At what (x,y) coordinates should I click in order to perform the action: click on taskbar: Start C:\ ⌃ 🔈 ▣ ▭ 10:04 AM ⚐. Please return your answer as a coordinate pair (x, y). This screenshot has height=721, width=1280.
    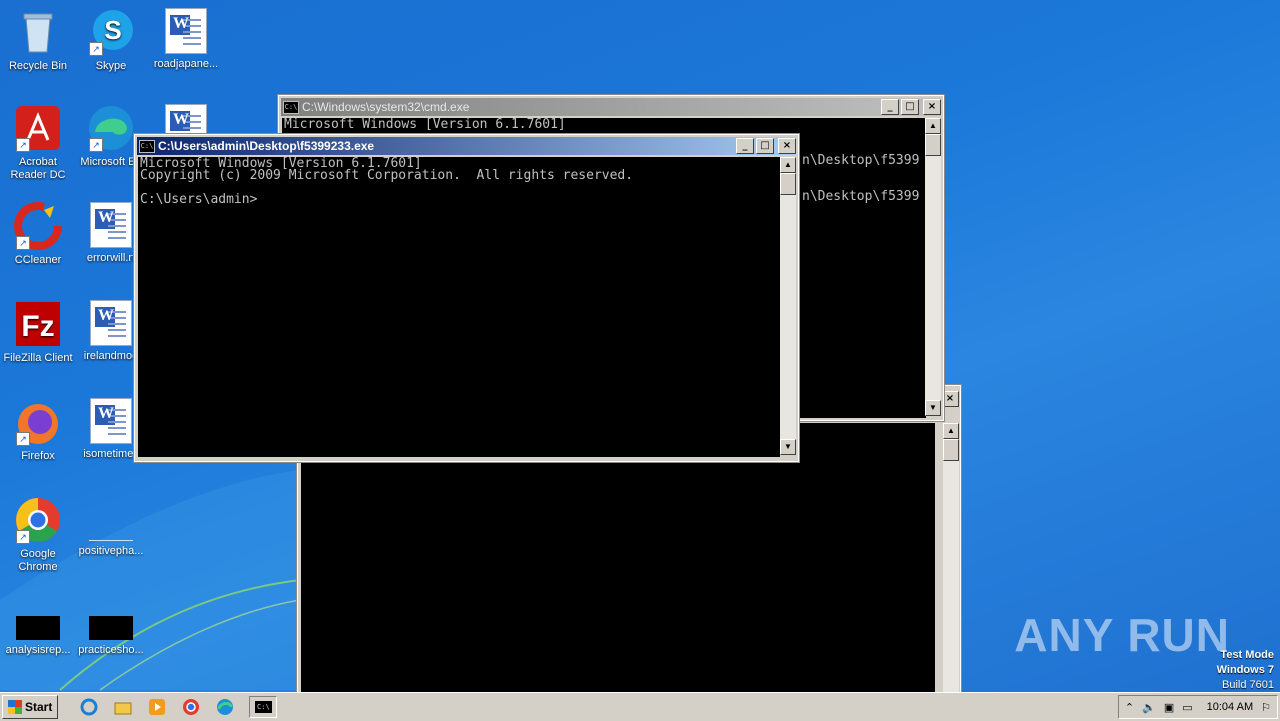
    Looking at the image, I should click on (640, 706).